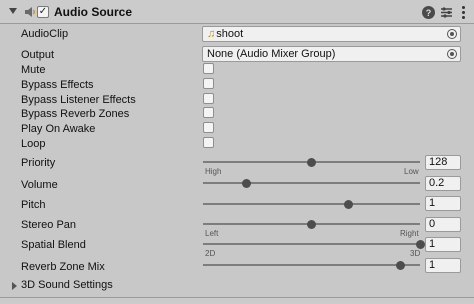 The width and height of the screenshot is (474, 304). I want to click on context-menu-icon, so click(463, 12).